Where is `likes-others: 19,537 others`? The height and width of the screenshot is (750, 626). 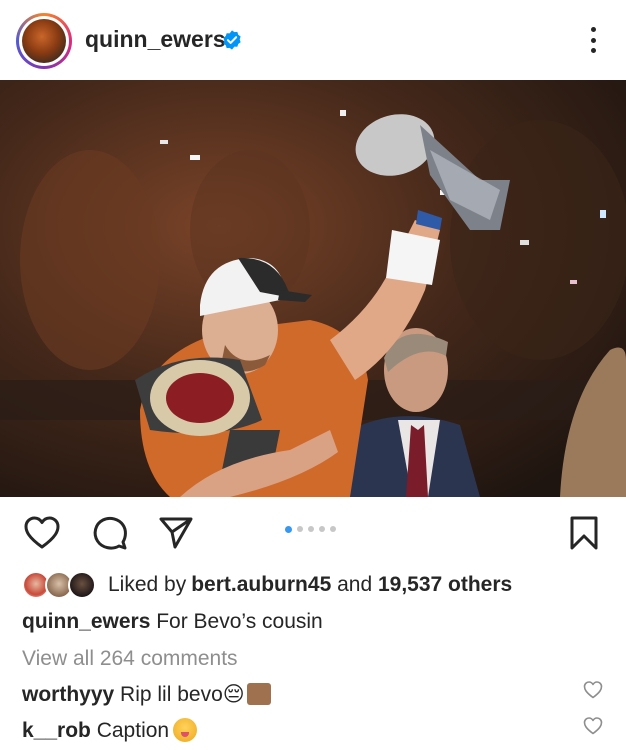
likes-others: 19,537 others is located at coordinates (445, 585).